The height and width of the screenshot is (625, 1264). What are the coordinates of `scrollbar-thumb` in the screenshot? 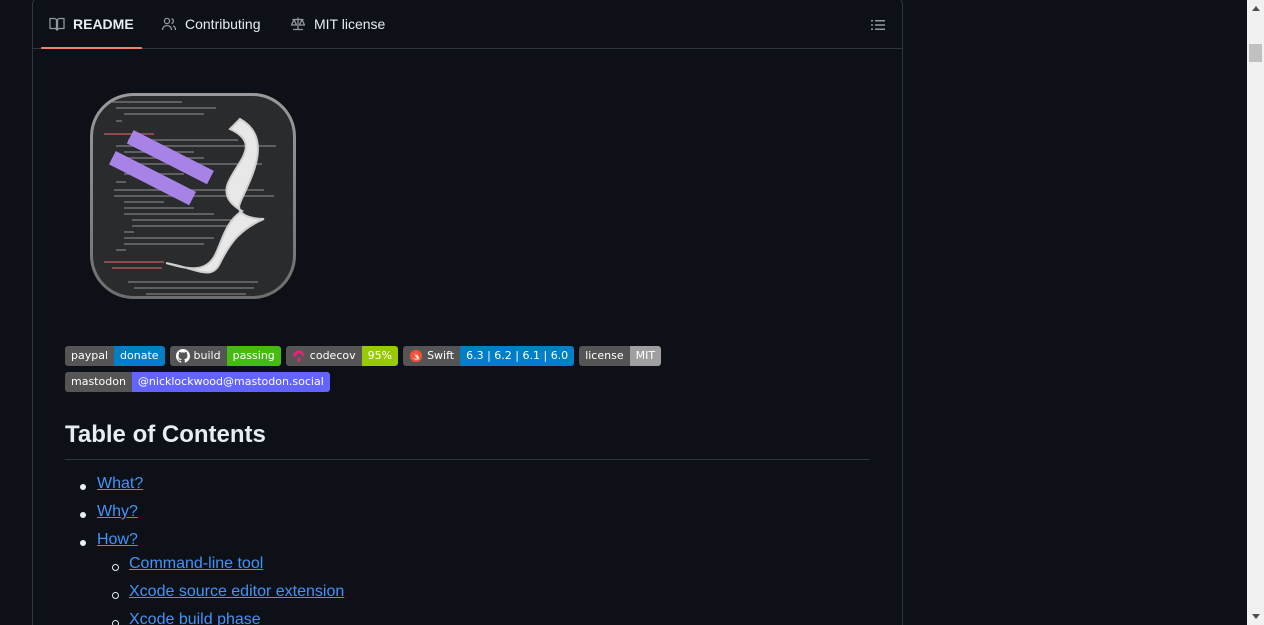 It's located at (1255, 53).